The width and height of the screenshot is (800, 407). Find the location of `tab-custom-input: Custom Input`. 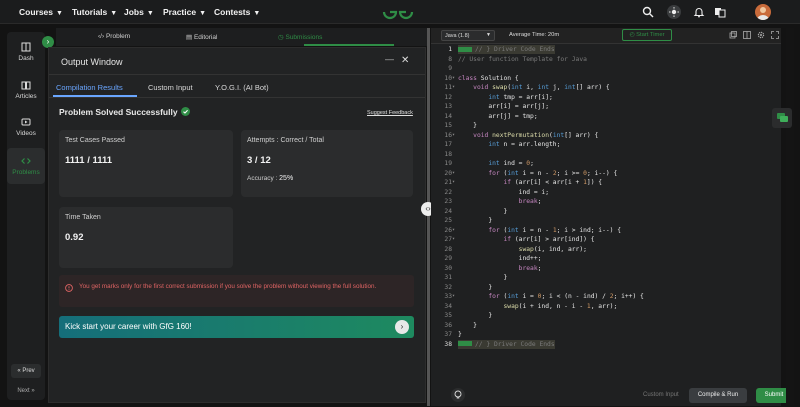

tab-custom-input: Custom Input is located at coordinates (170, 87).